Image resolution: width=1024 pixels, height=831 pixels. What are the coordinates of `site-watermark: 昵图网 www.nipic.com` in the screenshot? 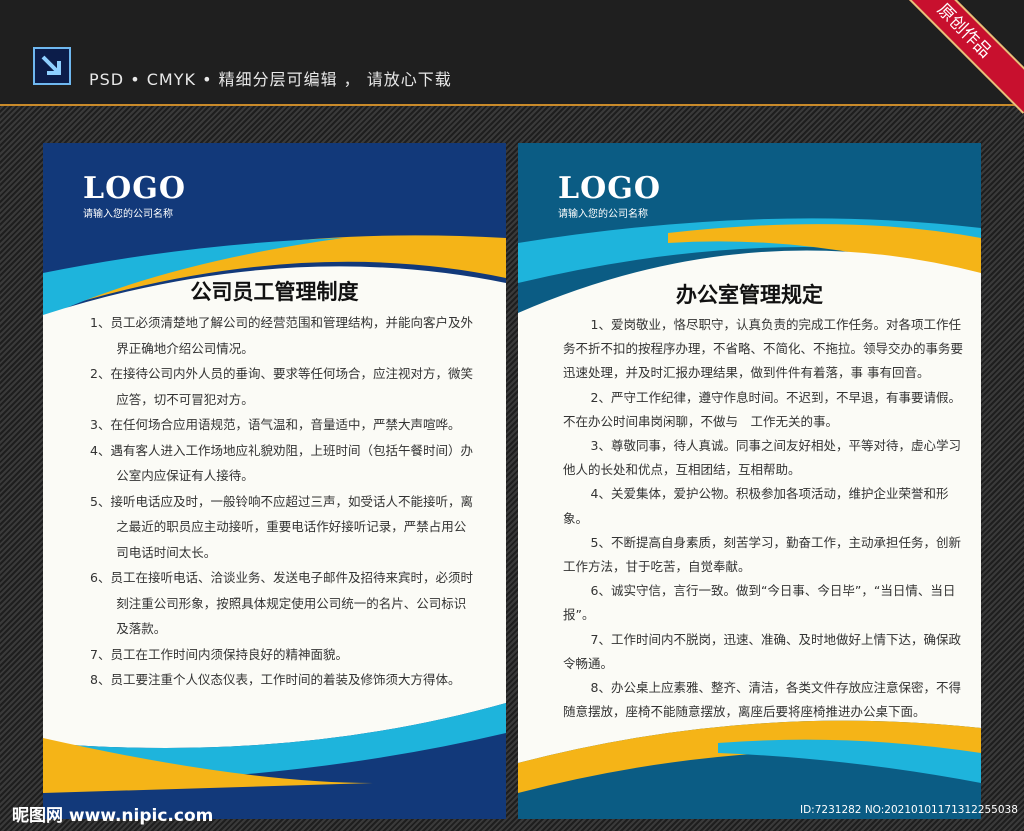 It's located at (113, 816).